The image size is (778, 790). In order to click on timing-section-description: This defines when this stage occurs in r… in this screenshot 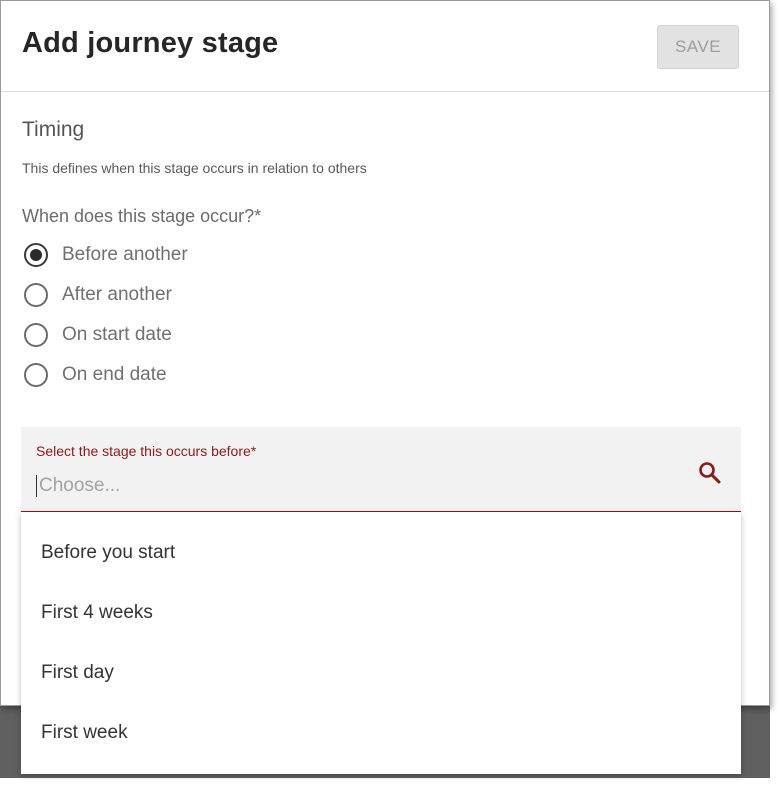, I will do `click(194, 168)`.